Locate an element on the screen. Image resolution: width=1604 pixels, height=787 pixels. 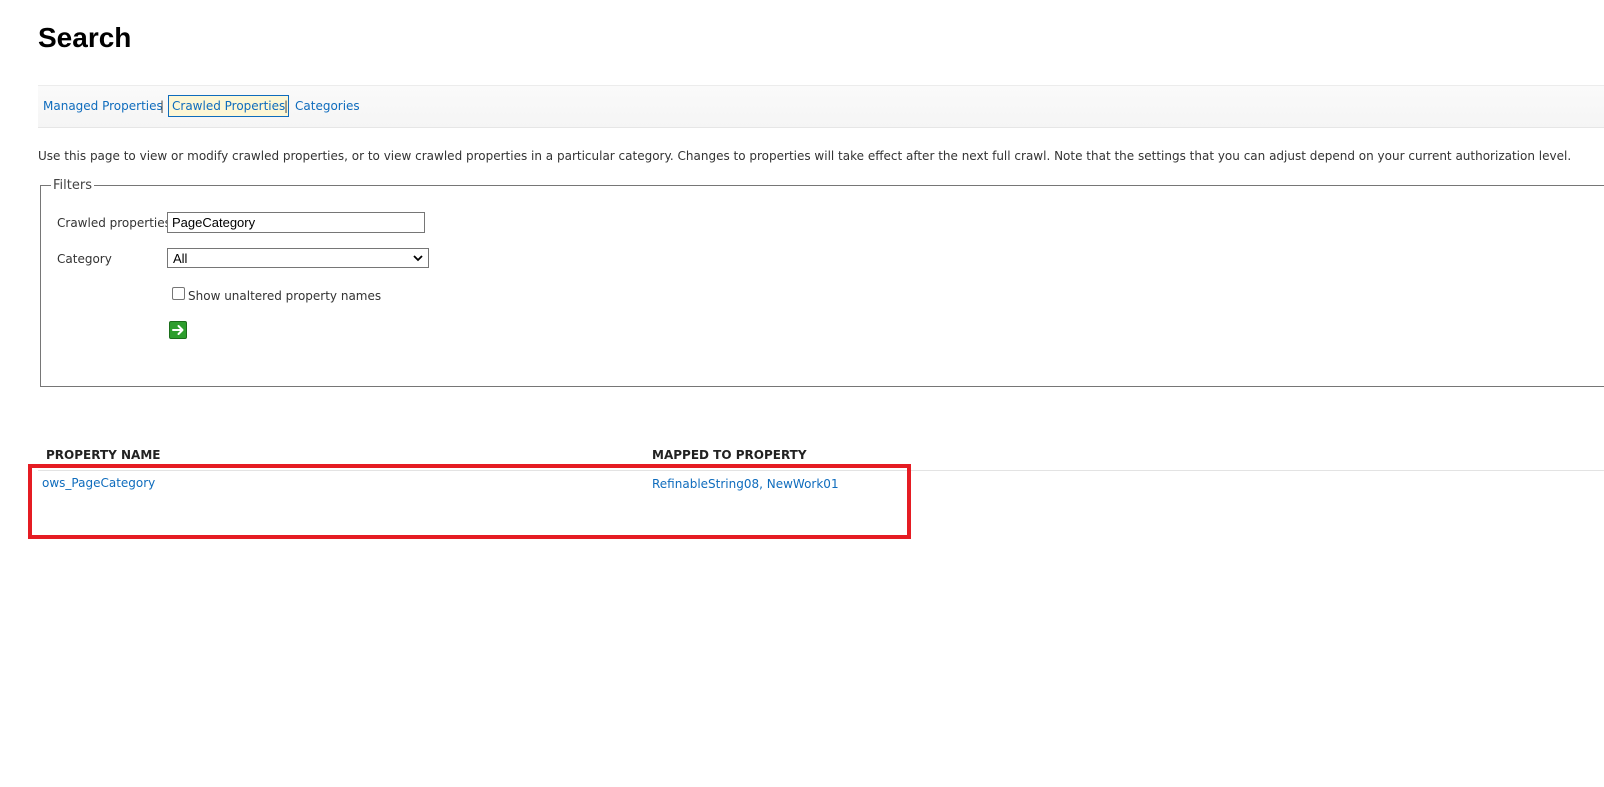
tab-managed-properties: Managed Properties is located at coordinates (103, 106).